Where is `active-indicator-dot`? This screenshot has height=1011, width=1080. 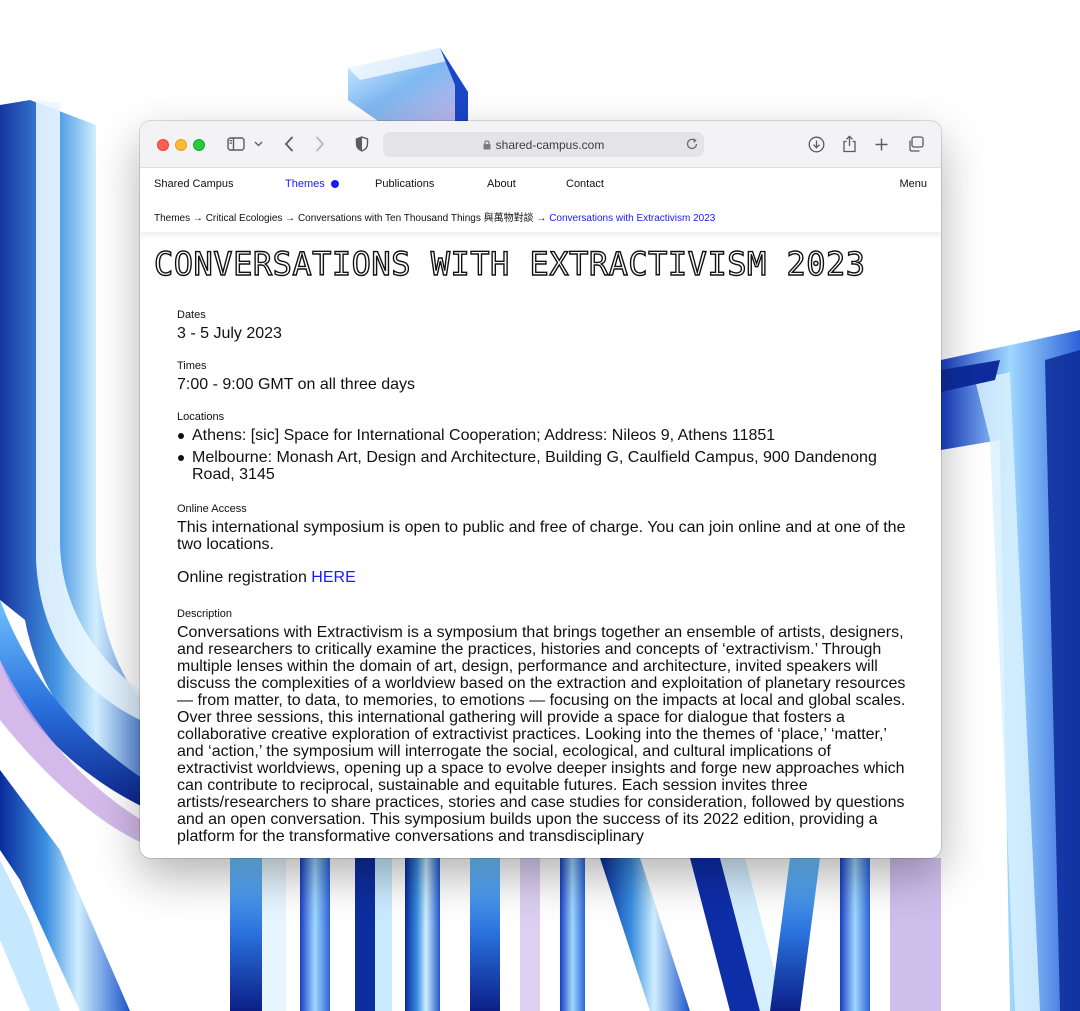 active-indicator-dot is located at coordinates (335, 184).